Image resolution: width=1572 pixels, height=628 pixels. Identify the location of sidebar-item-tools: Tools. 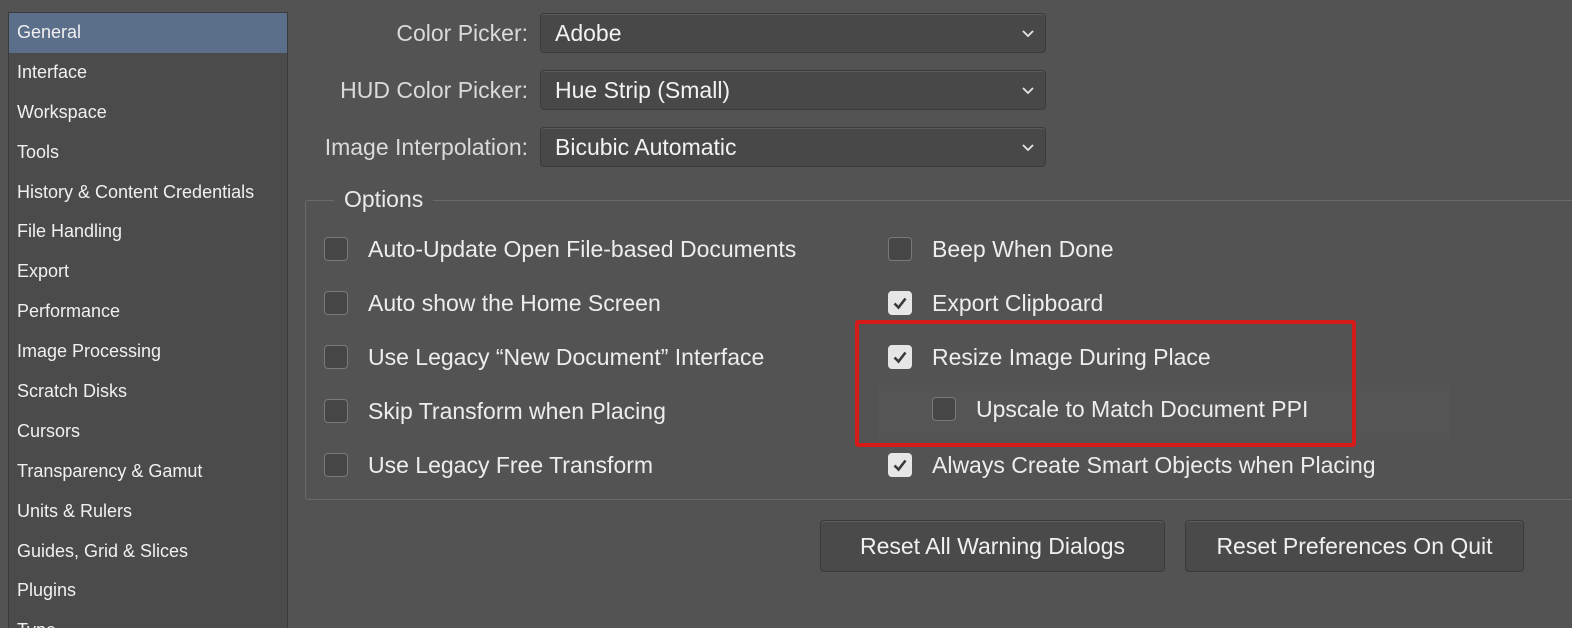
(148, 153).